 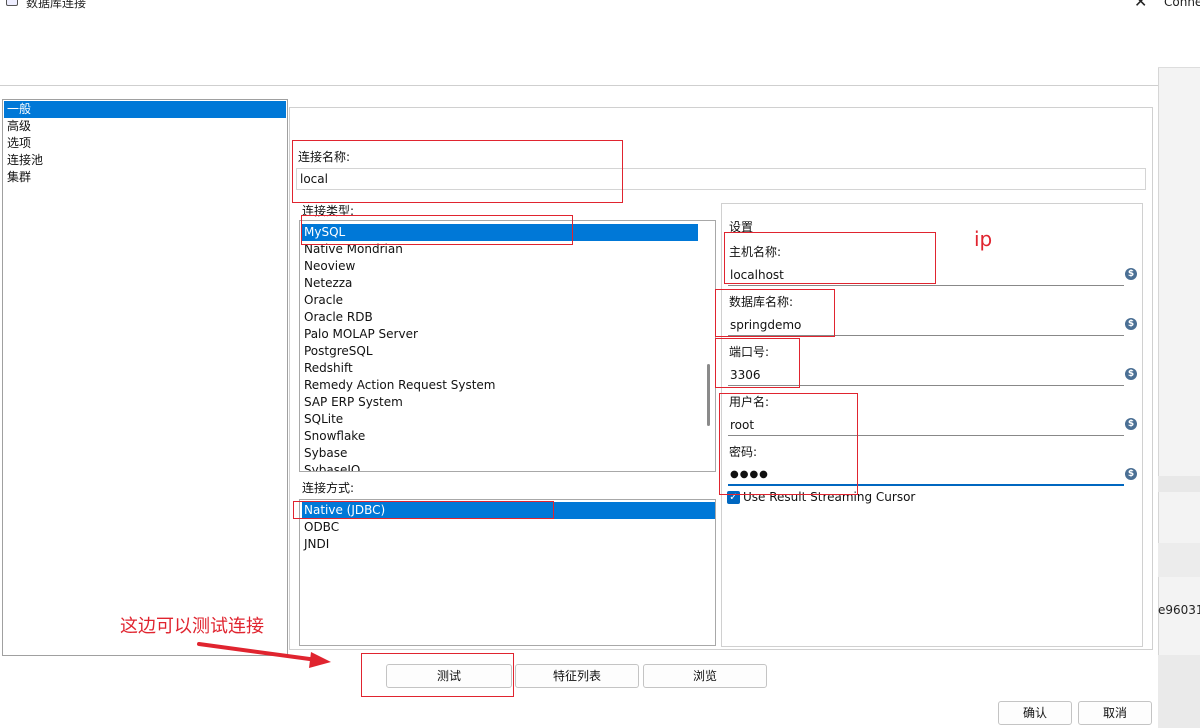 What do you see at coordinates (500, 402) in the screenshot?
I see `list-item-type: SAP ERP System` at bounding box center [500, 402].